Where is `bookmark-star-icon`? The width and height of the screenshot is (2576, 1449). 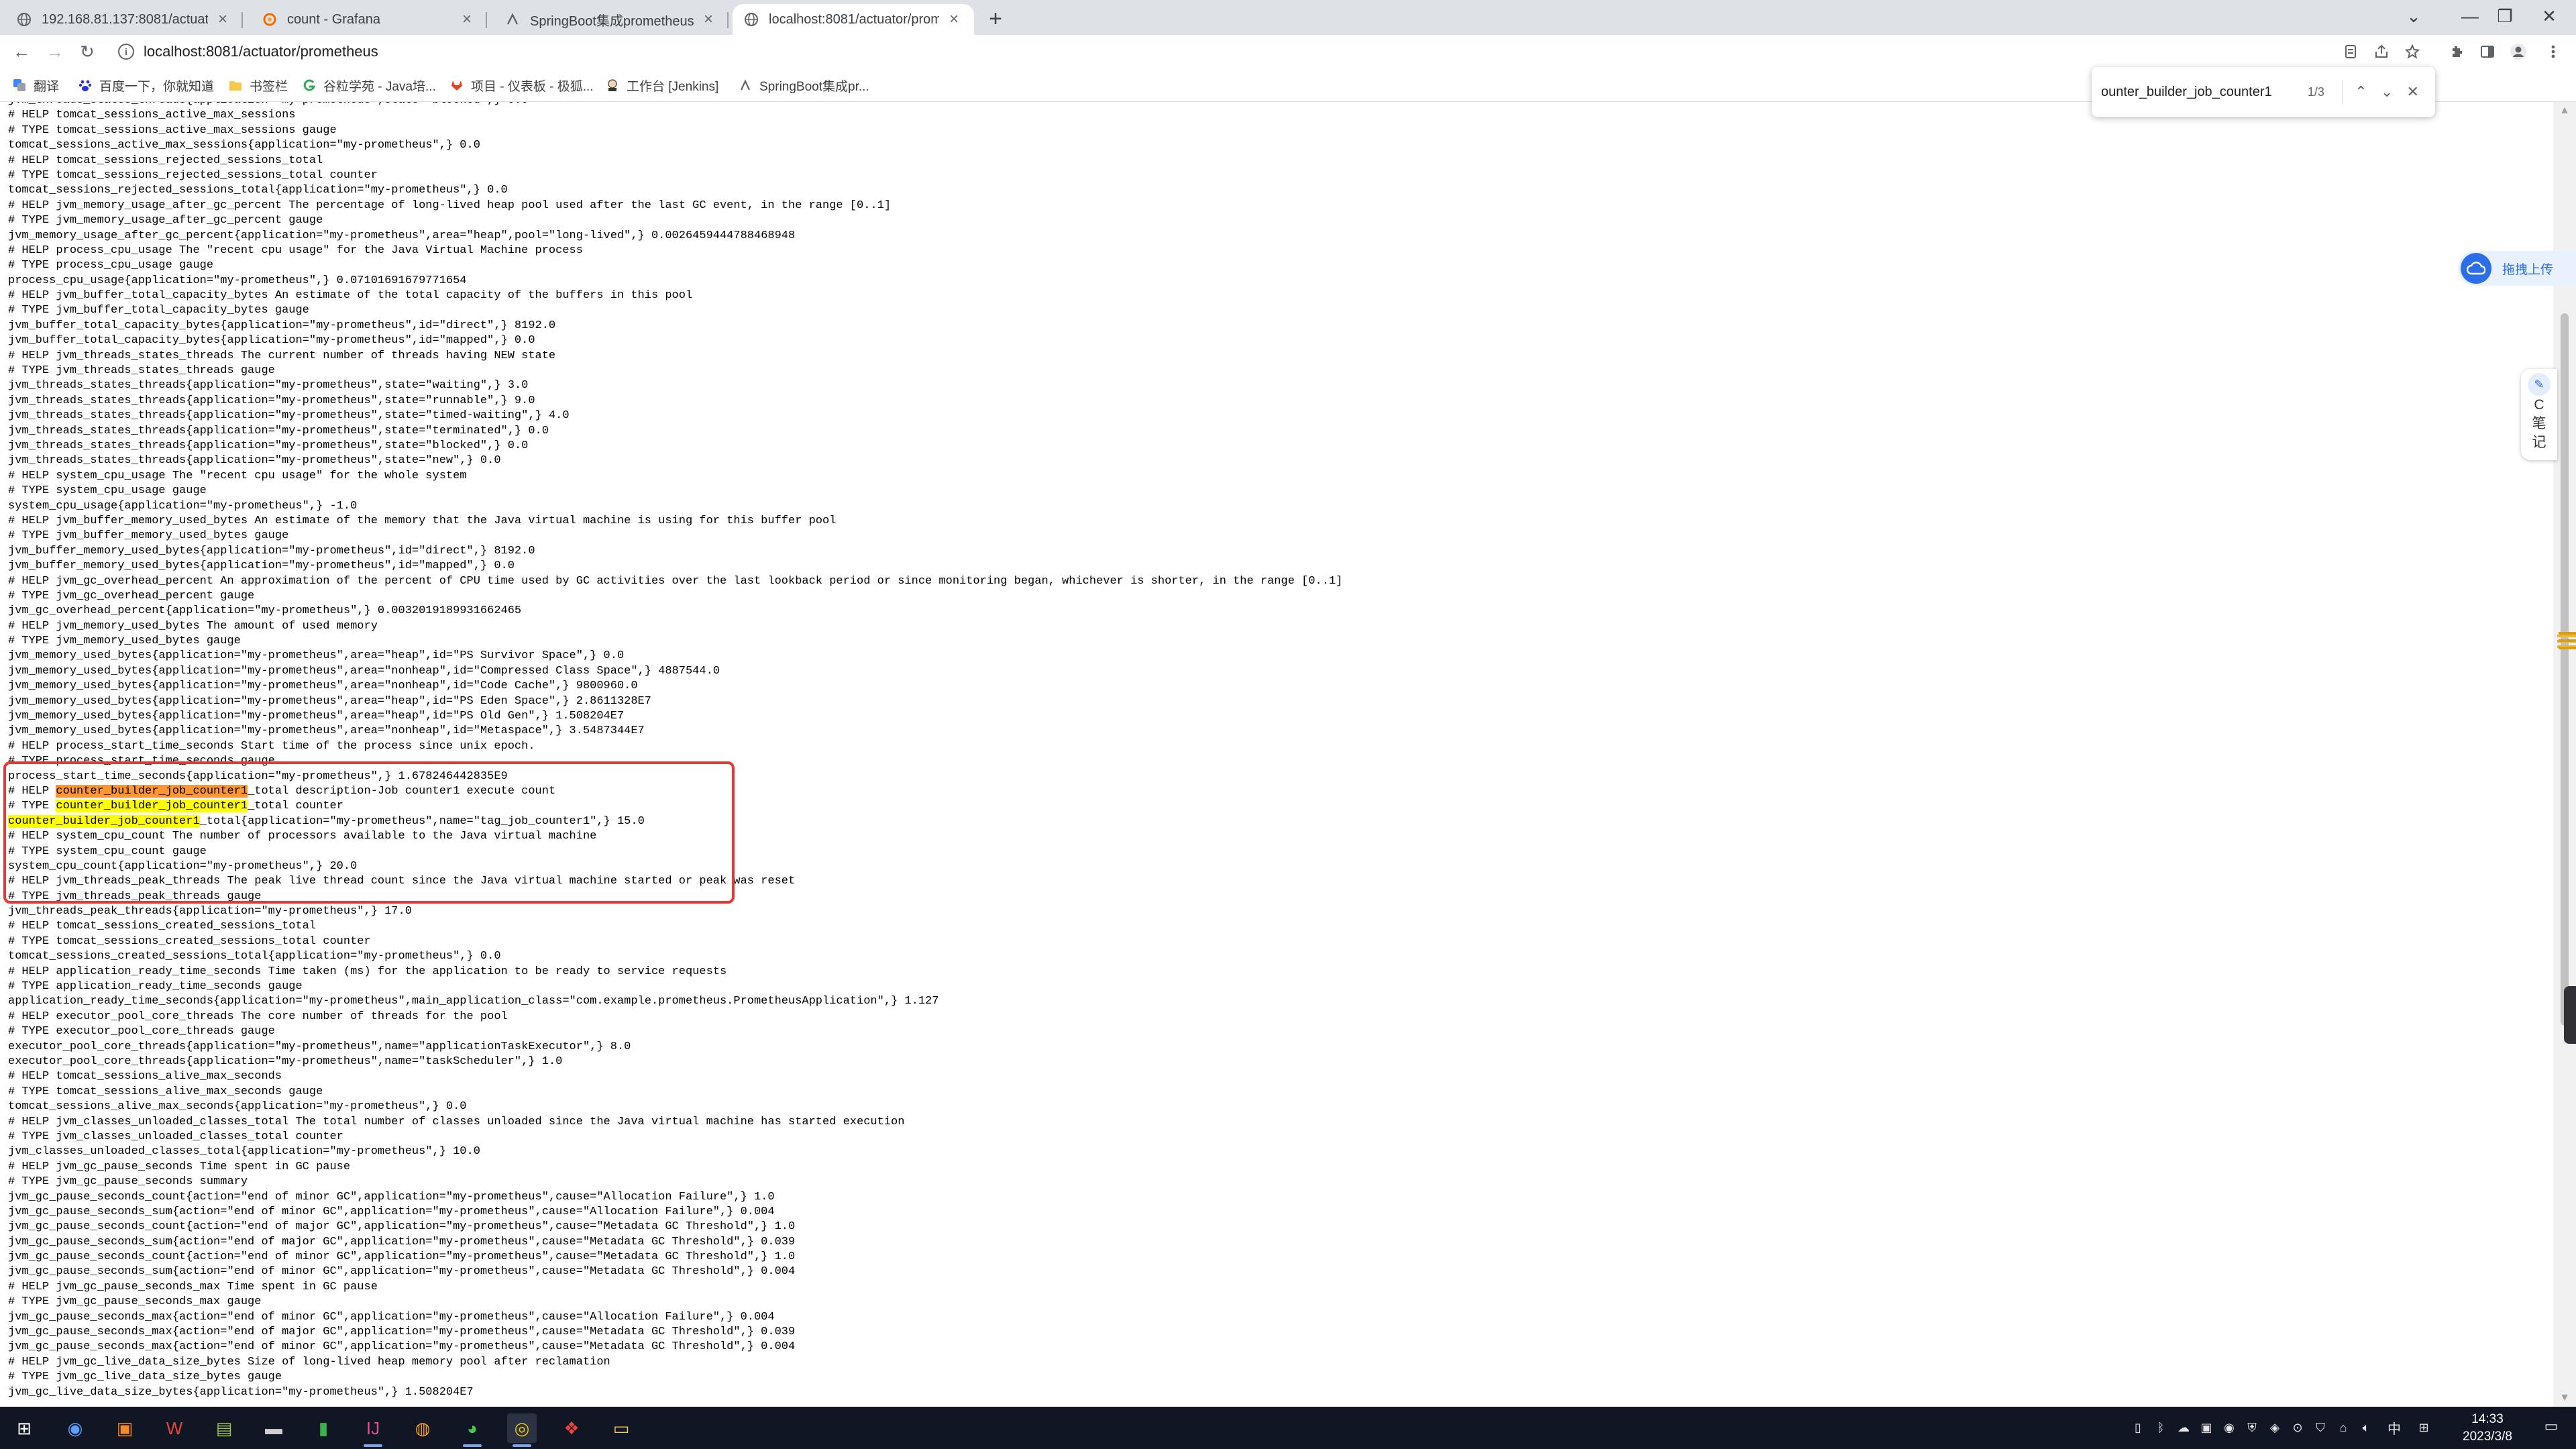
bookmark-star-icon is located at coordinates (2412, 51).